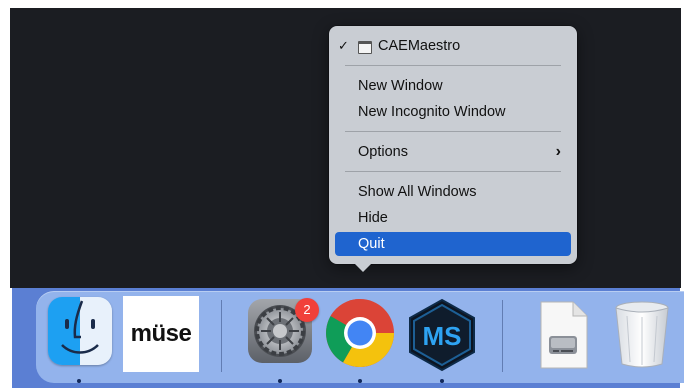  Describe the element at coordinates (419, 46) in the screenshot. I see `menu-item-label: CAEMaestro` at that location.